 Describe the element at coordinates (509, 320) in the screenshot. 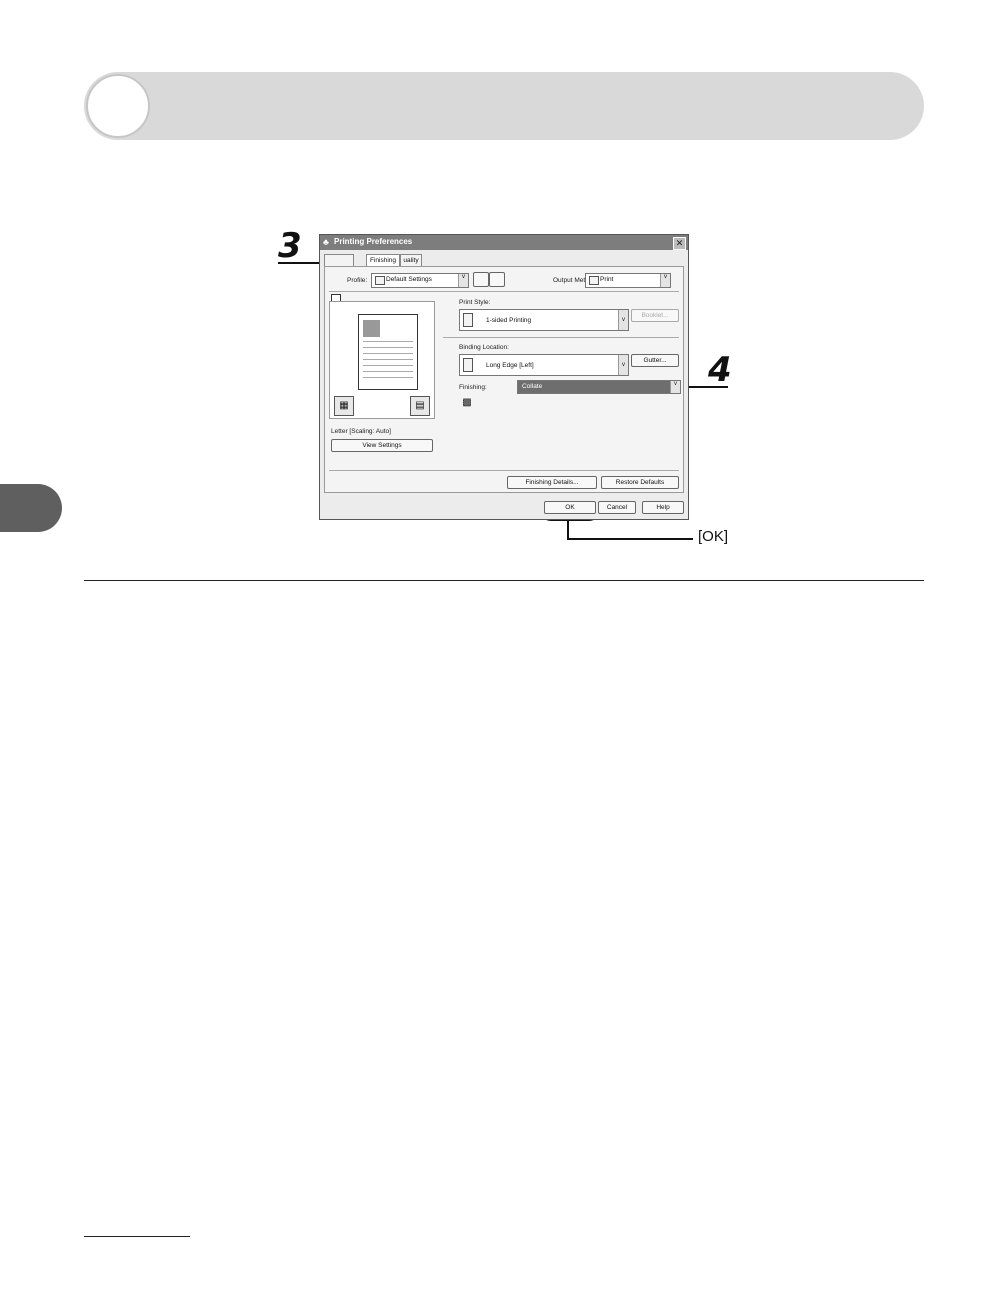

I see `print-style-value: 1-sided Printing` at that location.